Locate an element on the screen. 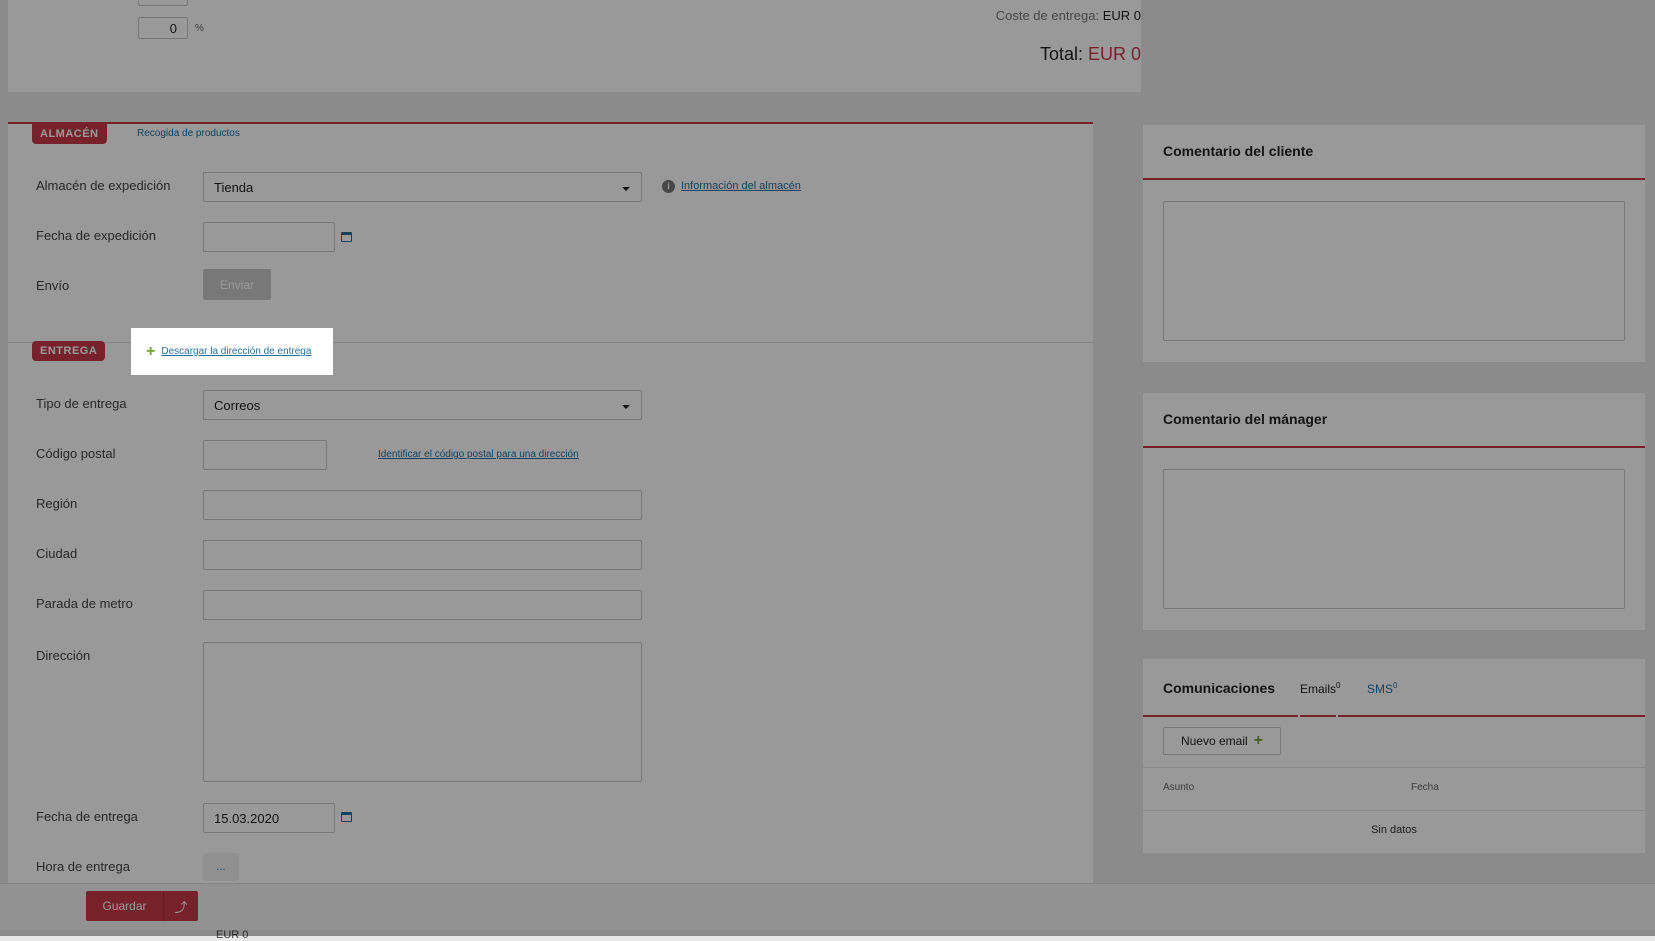 Image resolution: width=1655 pixels, height=941 pixels. discount-field-partial is located at coordinates (163, 3).